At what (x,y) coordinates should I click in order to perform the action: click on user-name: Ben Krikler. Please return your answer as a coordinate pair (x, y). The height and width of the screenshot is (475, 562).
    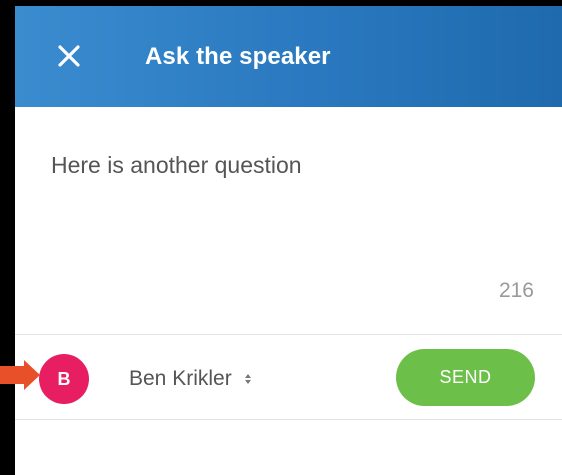
    Looking at the image, I should click on (180, 378).